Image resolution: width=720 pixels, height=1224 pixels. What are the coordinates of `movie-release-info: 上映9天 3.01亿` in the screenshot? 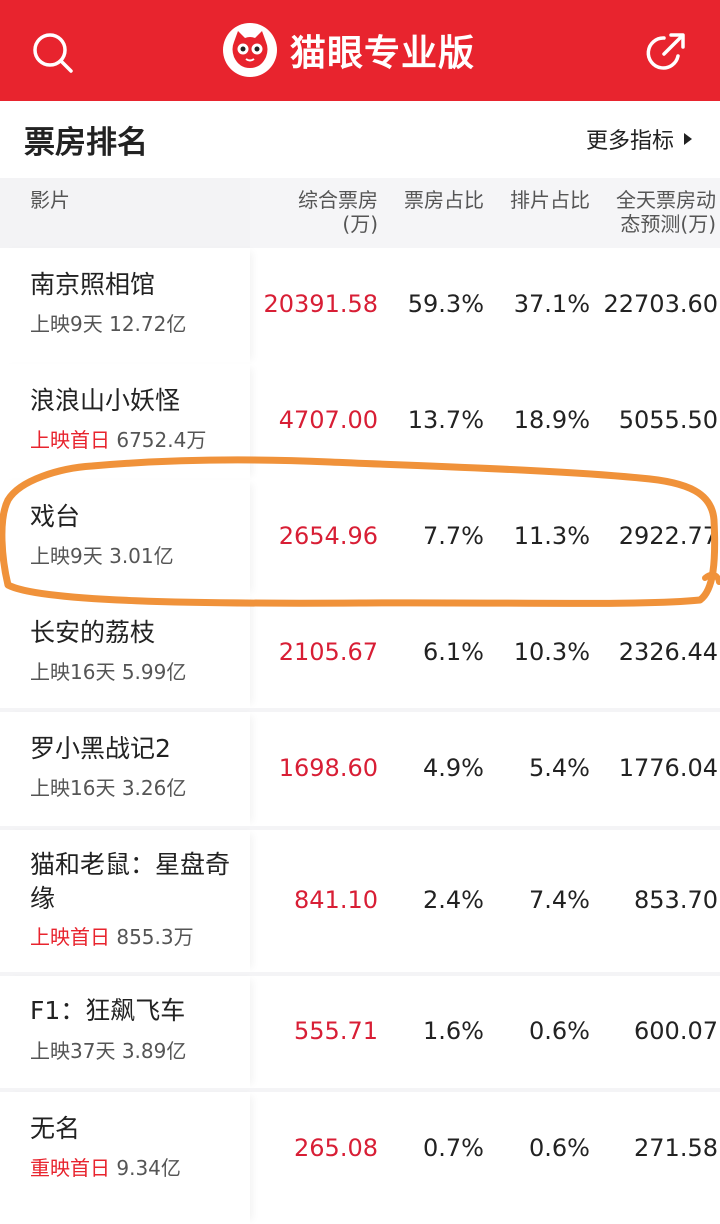 It's located at (102, 556).